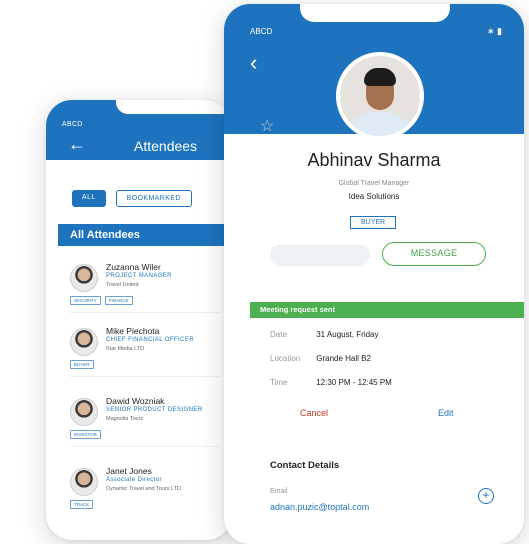 This screenshot has width=529, height=544. I want to click on filter-all-button: ALL, so click(89, 198).